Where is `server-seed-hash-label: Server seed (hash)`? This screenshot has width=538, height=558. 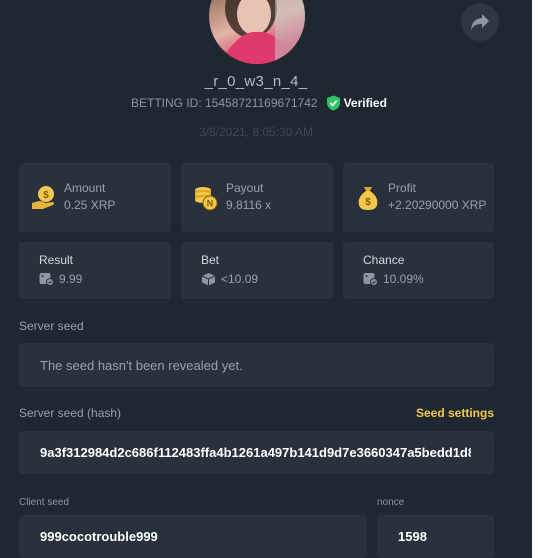 server-seed-hash-label: Server seed (hash) is located at coordinates (70, 413).